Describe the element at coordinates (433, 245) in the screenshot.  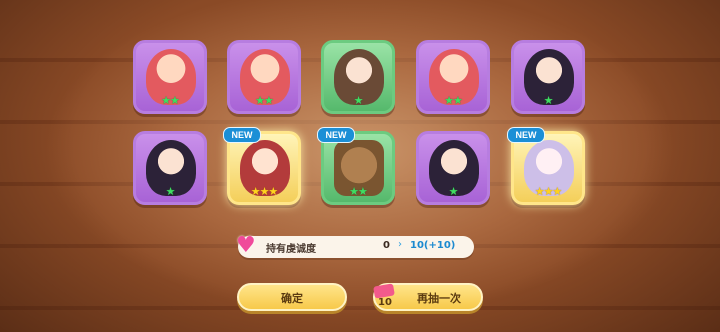
I see `piety-next-value: 10(+10)` at that location.